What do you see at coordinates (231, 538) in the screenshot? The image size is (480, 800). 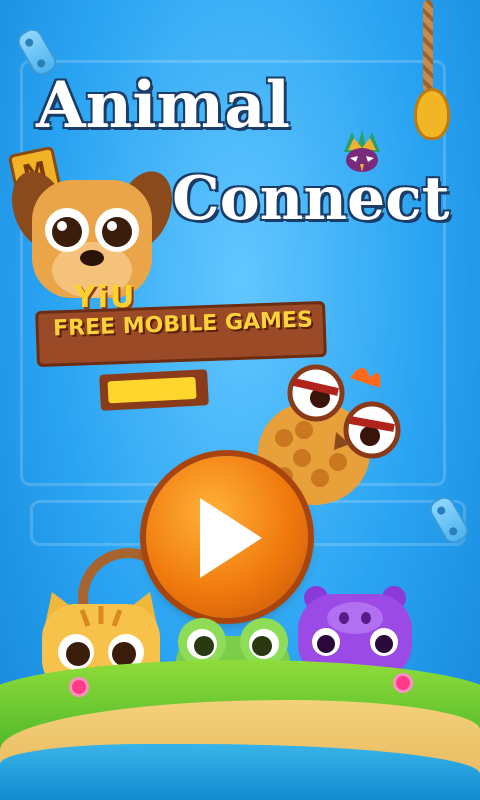 I see `play-icon` at bounding box center [231, 538].